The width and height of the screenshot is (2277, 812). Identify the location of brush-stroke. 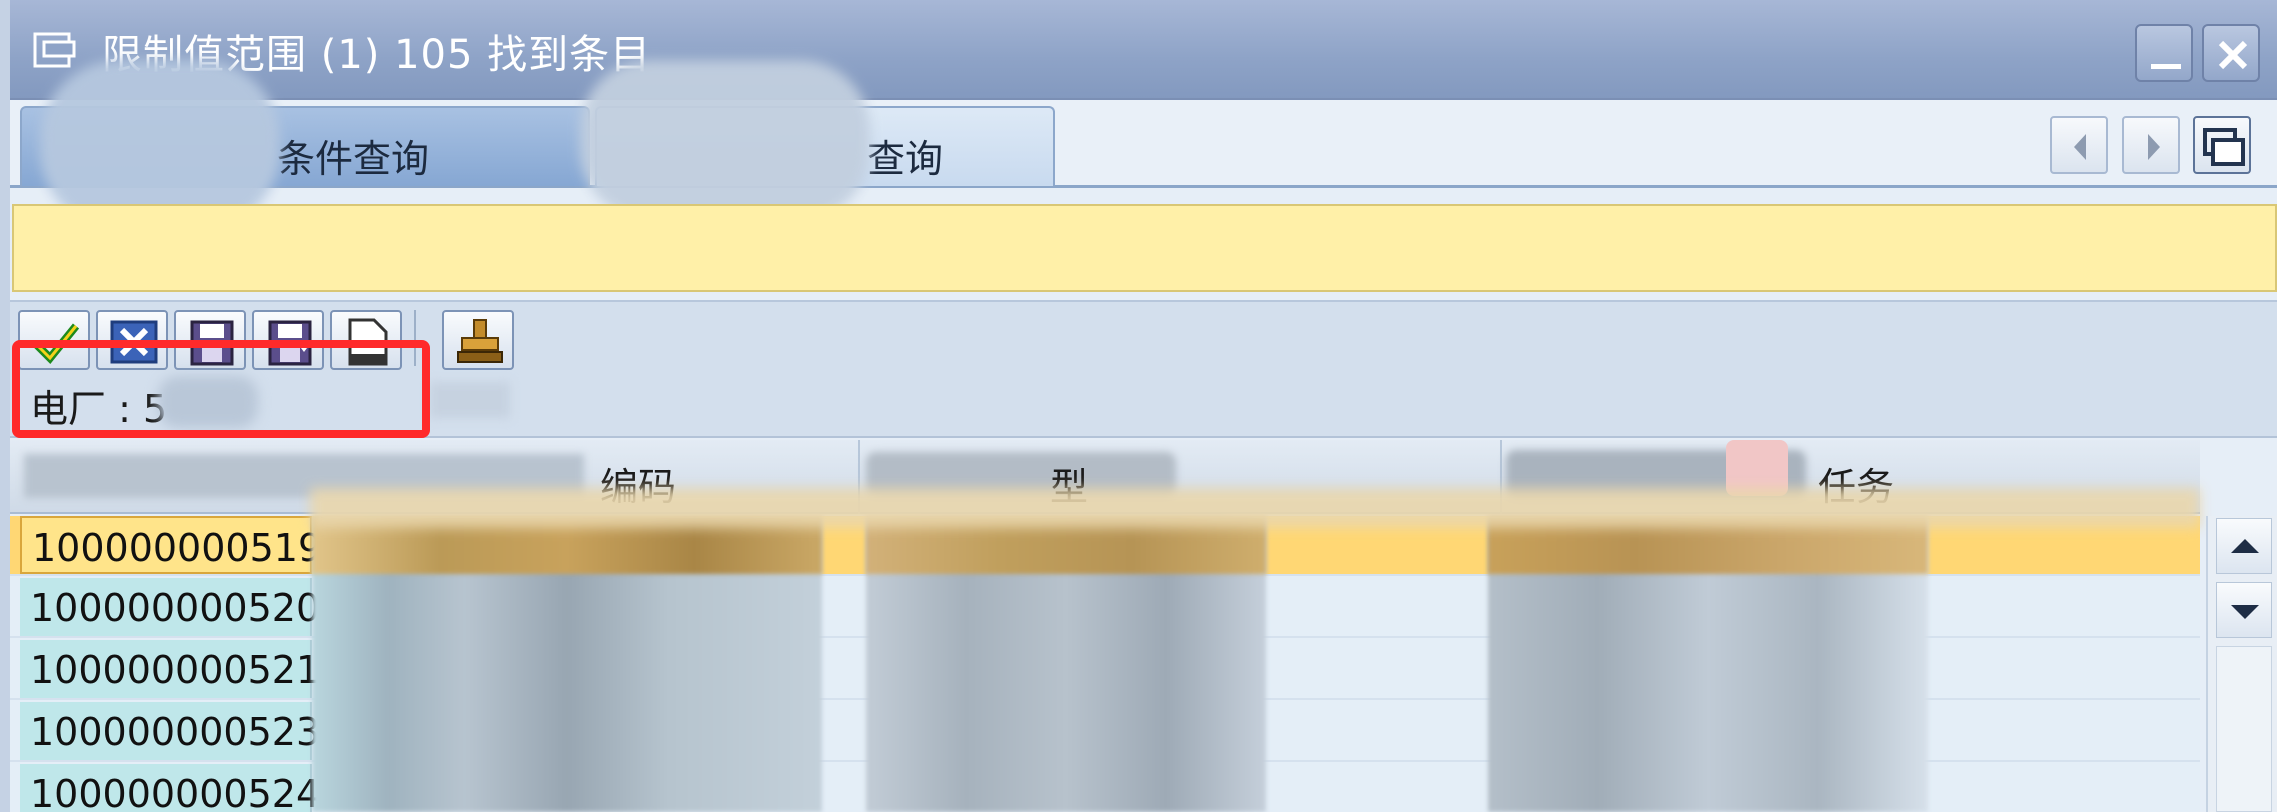
(1255, 508).